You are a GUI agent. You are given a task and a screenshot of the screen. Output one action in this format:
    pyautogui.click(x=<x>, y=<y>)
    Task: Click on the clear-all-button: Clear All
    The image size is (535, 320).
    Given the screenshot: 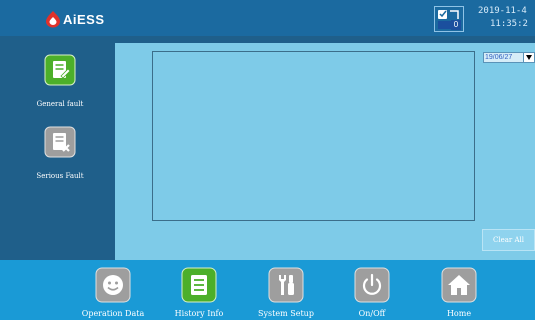 What is the action you would take?
    pyautogui.click(x=508, y=240)
    